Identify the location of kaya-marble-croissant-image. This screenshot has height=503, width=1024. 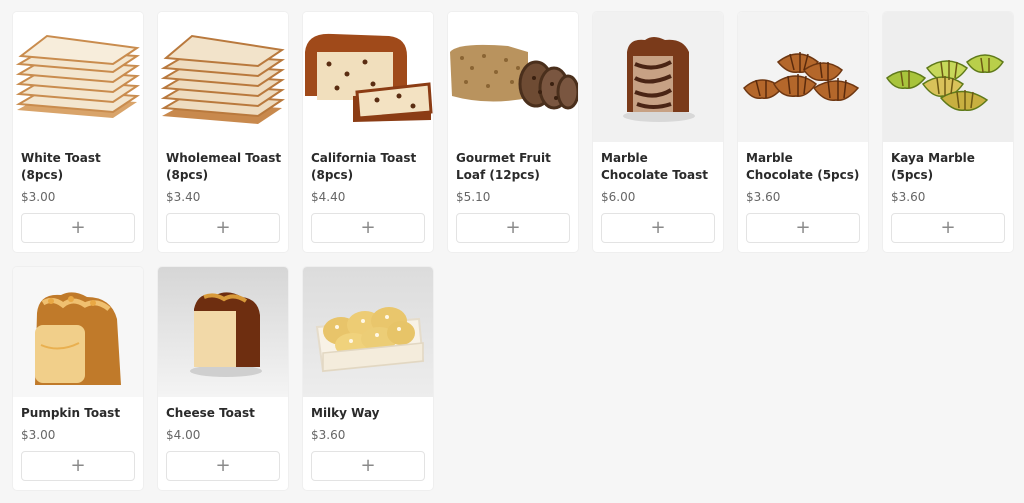
(948, 77).